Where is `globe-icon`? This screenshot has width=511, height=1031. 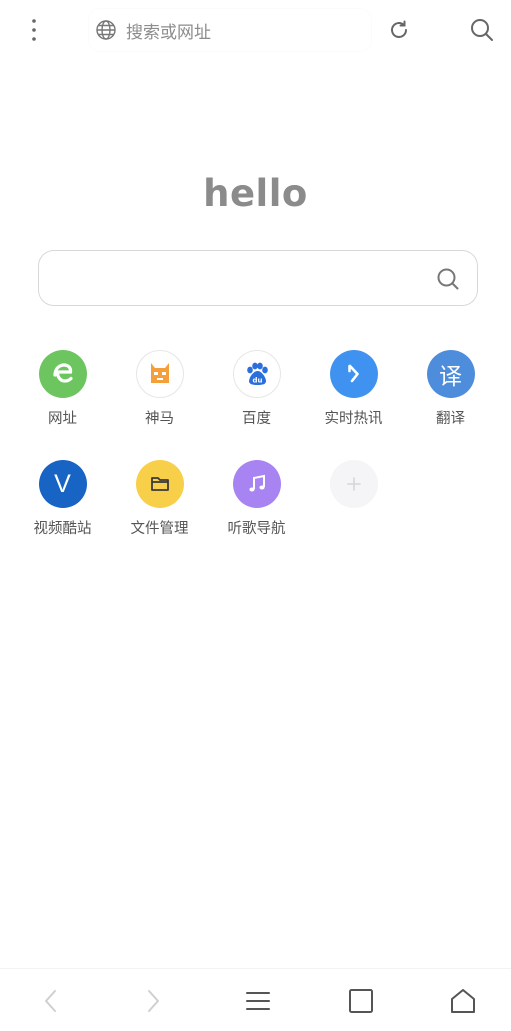 globe-icon is located at coordinates (106, 30).